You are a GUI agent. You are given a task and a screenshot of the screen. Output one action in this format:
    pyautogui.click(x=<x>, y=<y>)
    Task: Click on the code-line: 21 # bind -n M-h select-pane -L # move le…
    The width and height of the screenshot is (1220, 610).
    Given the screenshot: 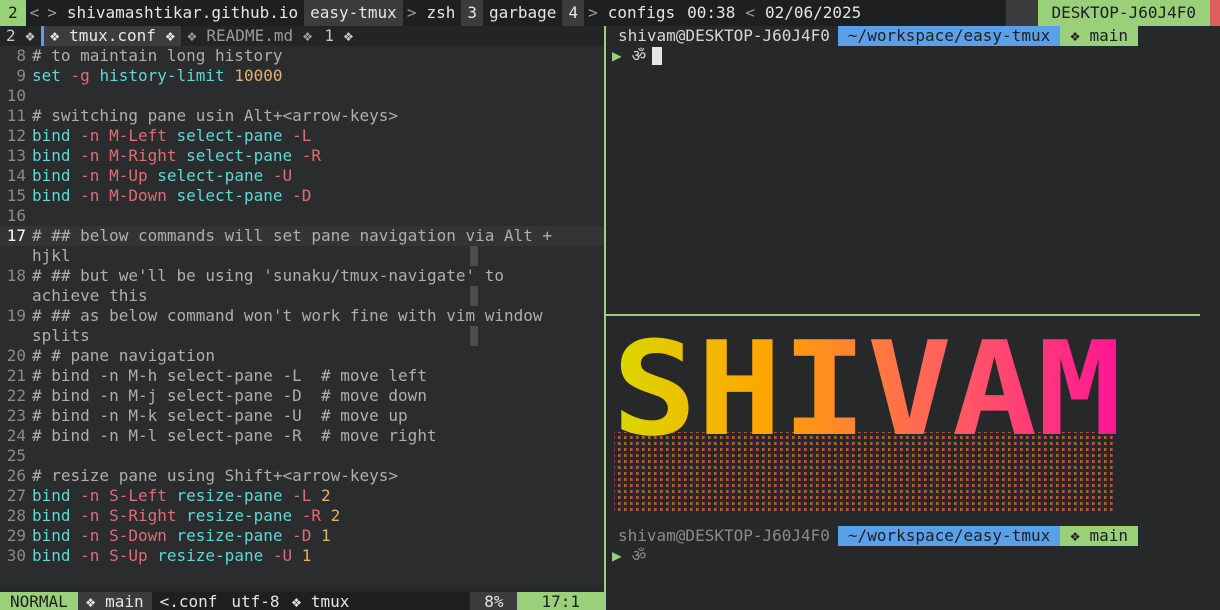 What is the action you would take?
    pyautogui.click(x=302, y=376)
    